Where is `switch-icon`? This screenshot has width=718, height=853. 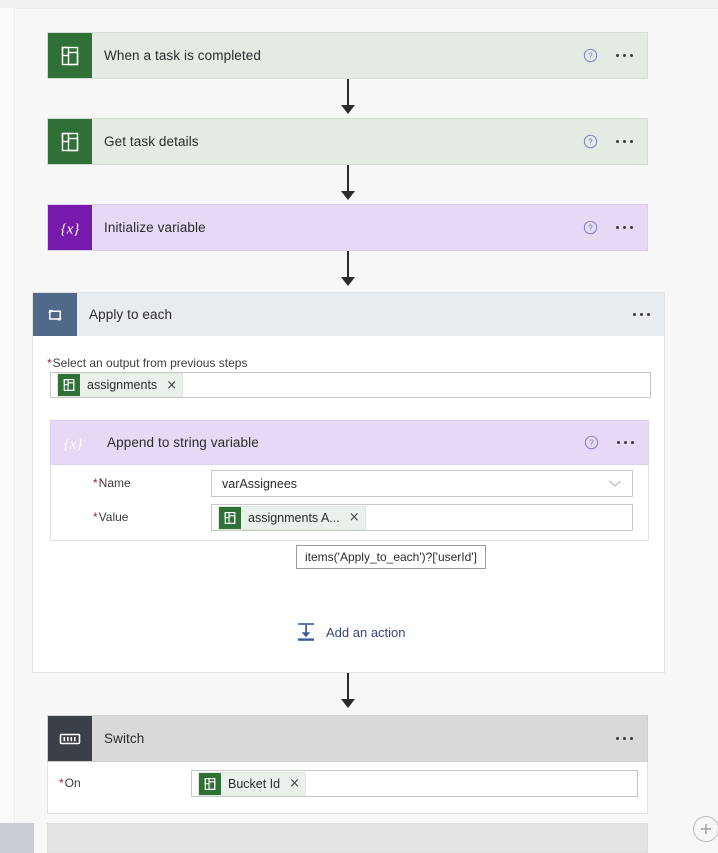 switch-icon is located at coordinates (70, 738).